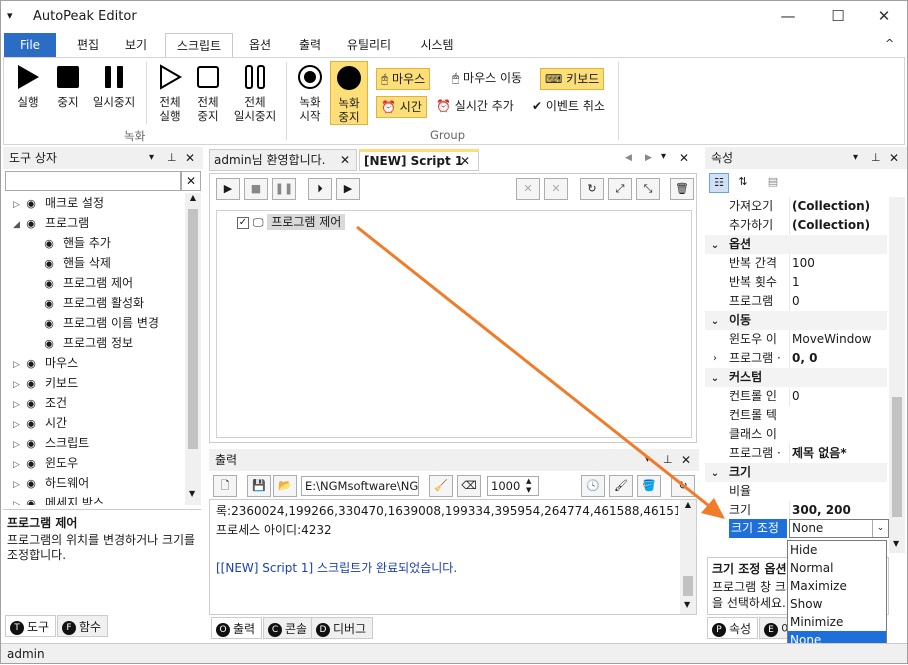 Image resolution: width=908 pixels, height=665 pixels. I want to click on close-tab-icon: ✕, so click(345, 160).